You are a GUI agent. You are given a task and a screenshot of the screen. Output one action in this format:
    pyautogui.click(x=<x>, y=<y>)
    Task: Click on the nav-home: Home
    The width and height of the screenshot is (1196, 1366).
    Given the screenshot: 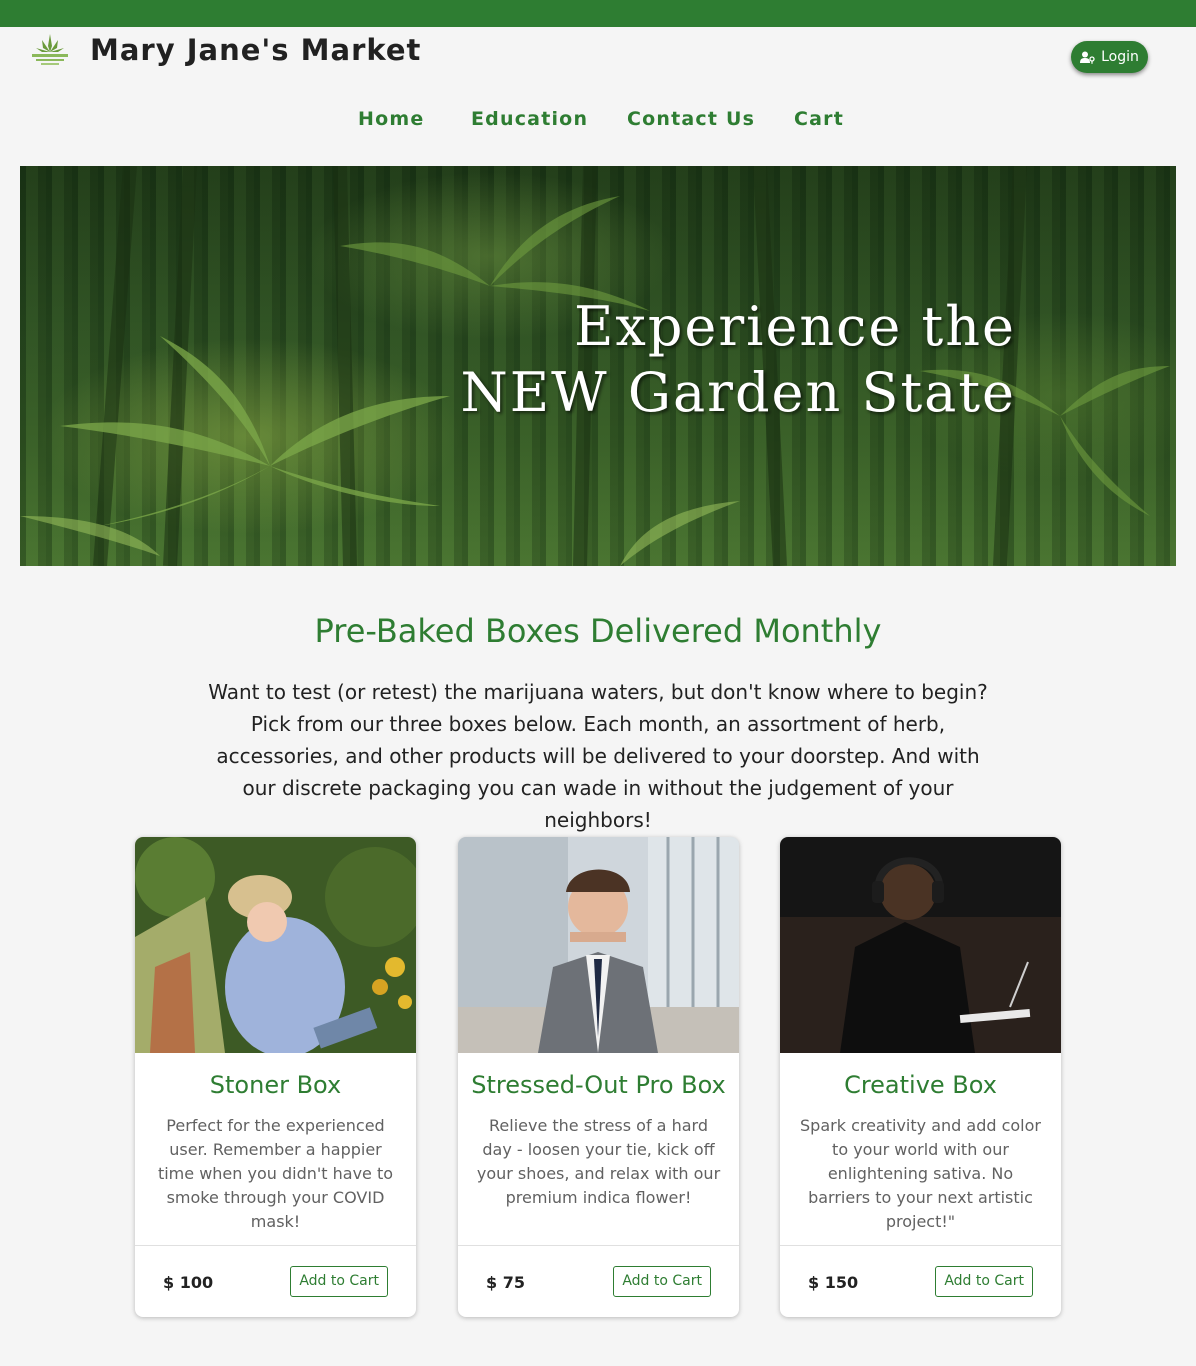 What is the action you would take?
    pyautogui.click(x=391, y=119)
    